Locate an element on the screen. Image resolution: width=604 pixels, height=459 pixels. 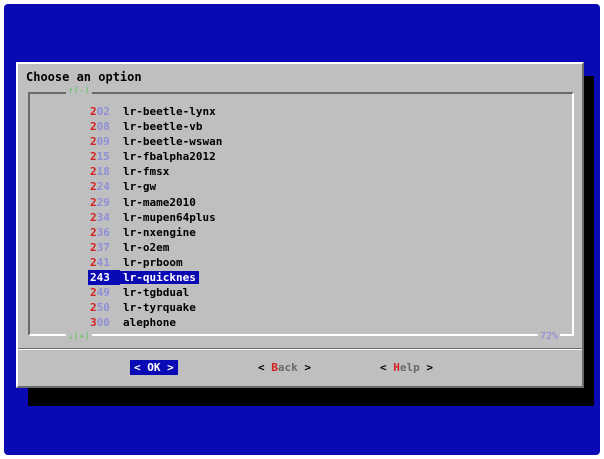
list-item: 209 lr-beetle-wswan is located at coordinates (156, 141).